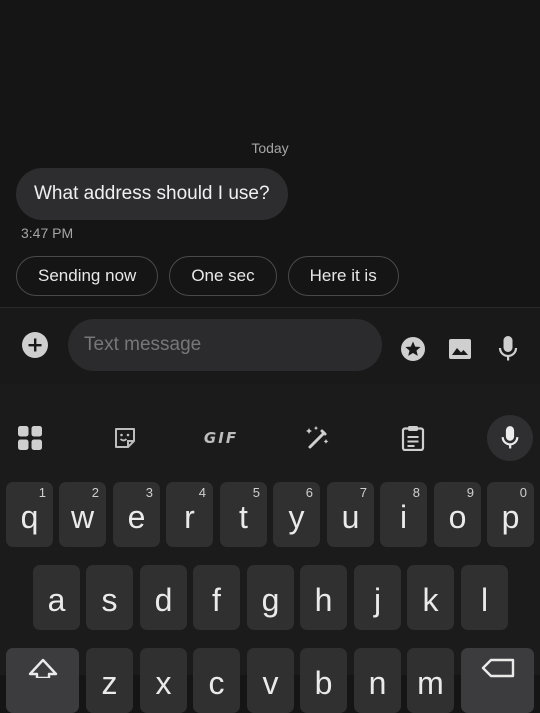 The width and height of the screenshot is (540, 713). I want to click on voice-input-button, so click(510, 438).